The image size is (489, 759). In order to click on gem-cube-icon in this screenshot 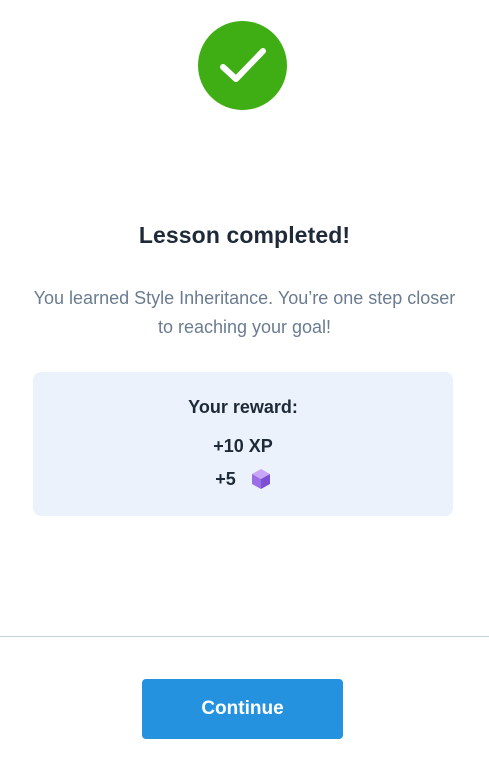, I will do `click(260, 479)`.